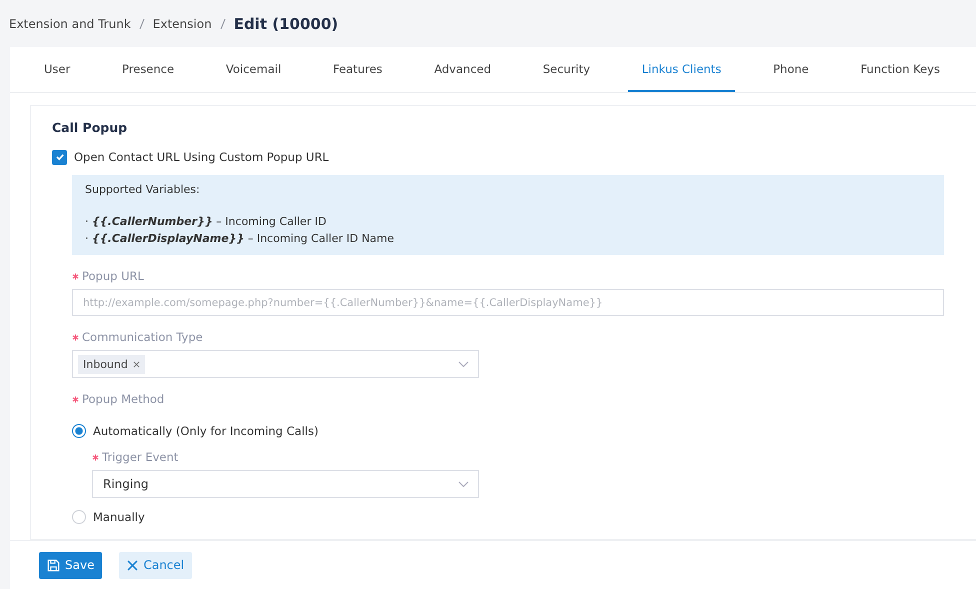 This screenshot has width=976, height=589. What do you see at coordinates (182, 23) in the screenshot?
I see `breadcrumb-link: Extension` at bounding box center [182, 23].